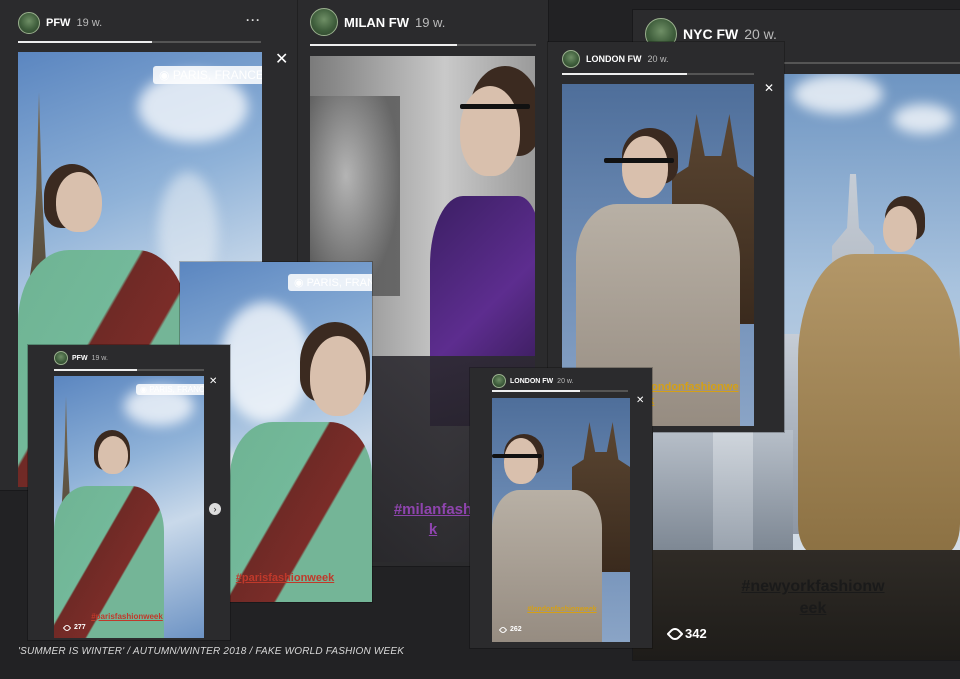  What do you see at coordinates (516, 629) in the screenshot?
I see `view-count-label: 262` at bounding box center [516, 629].